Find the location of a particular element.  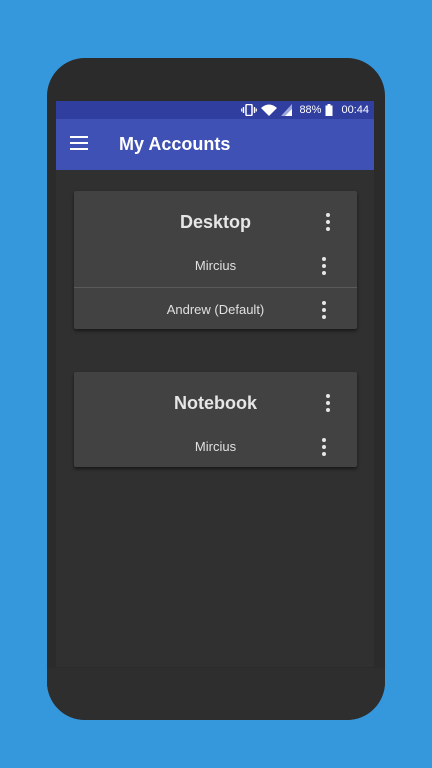

app-bar: My Accounts is located at coordinates (215, 144).